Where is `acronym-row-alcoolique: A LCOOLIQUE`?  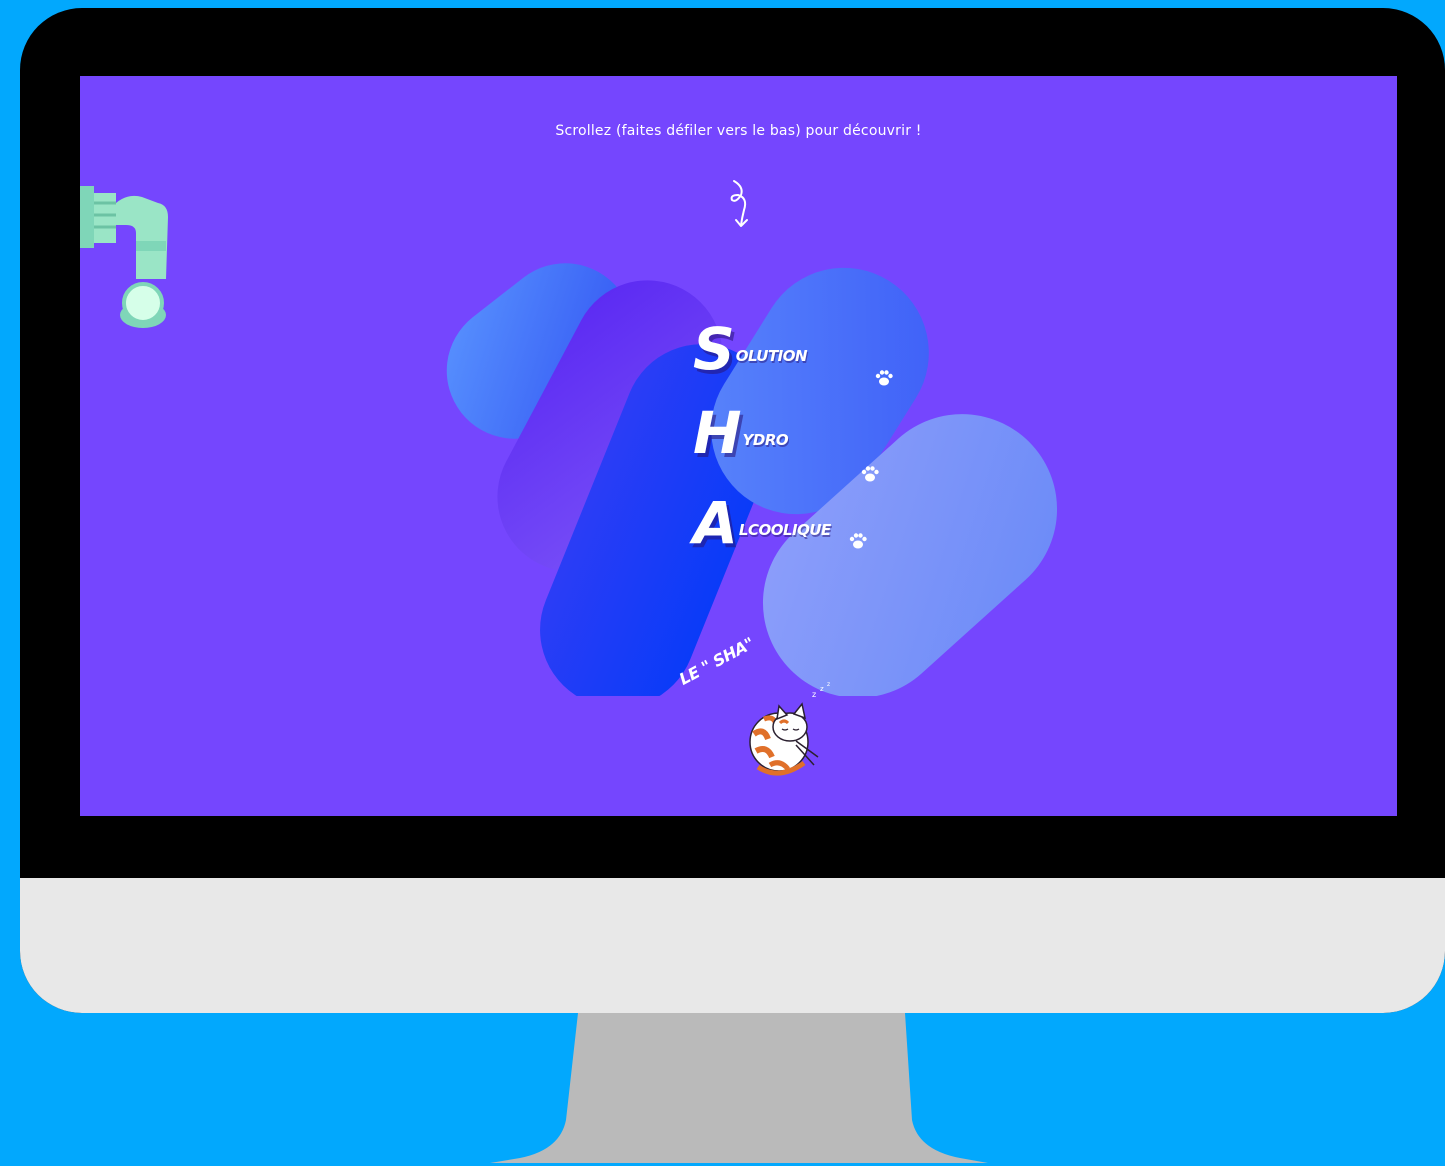 acronym-row-alcoolique: A LCOOLIQUE is located at coordinates (762, 517).